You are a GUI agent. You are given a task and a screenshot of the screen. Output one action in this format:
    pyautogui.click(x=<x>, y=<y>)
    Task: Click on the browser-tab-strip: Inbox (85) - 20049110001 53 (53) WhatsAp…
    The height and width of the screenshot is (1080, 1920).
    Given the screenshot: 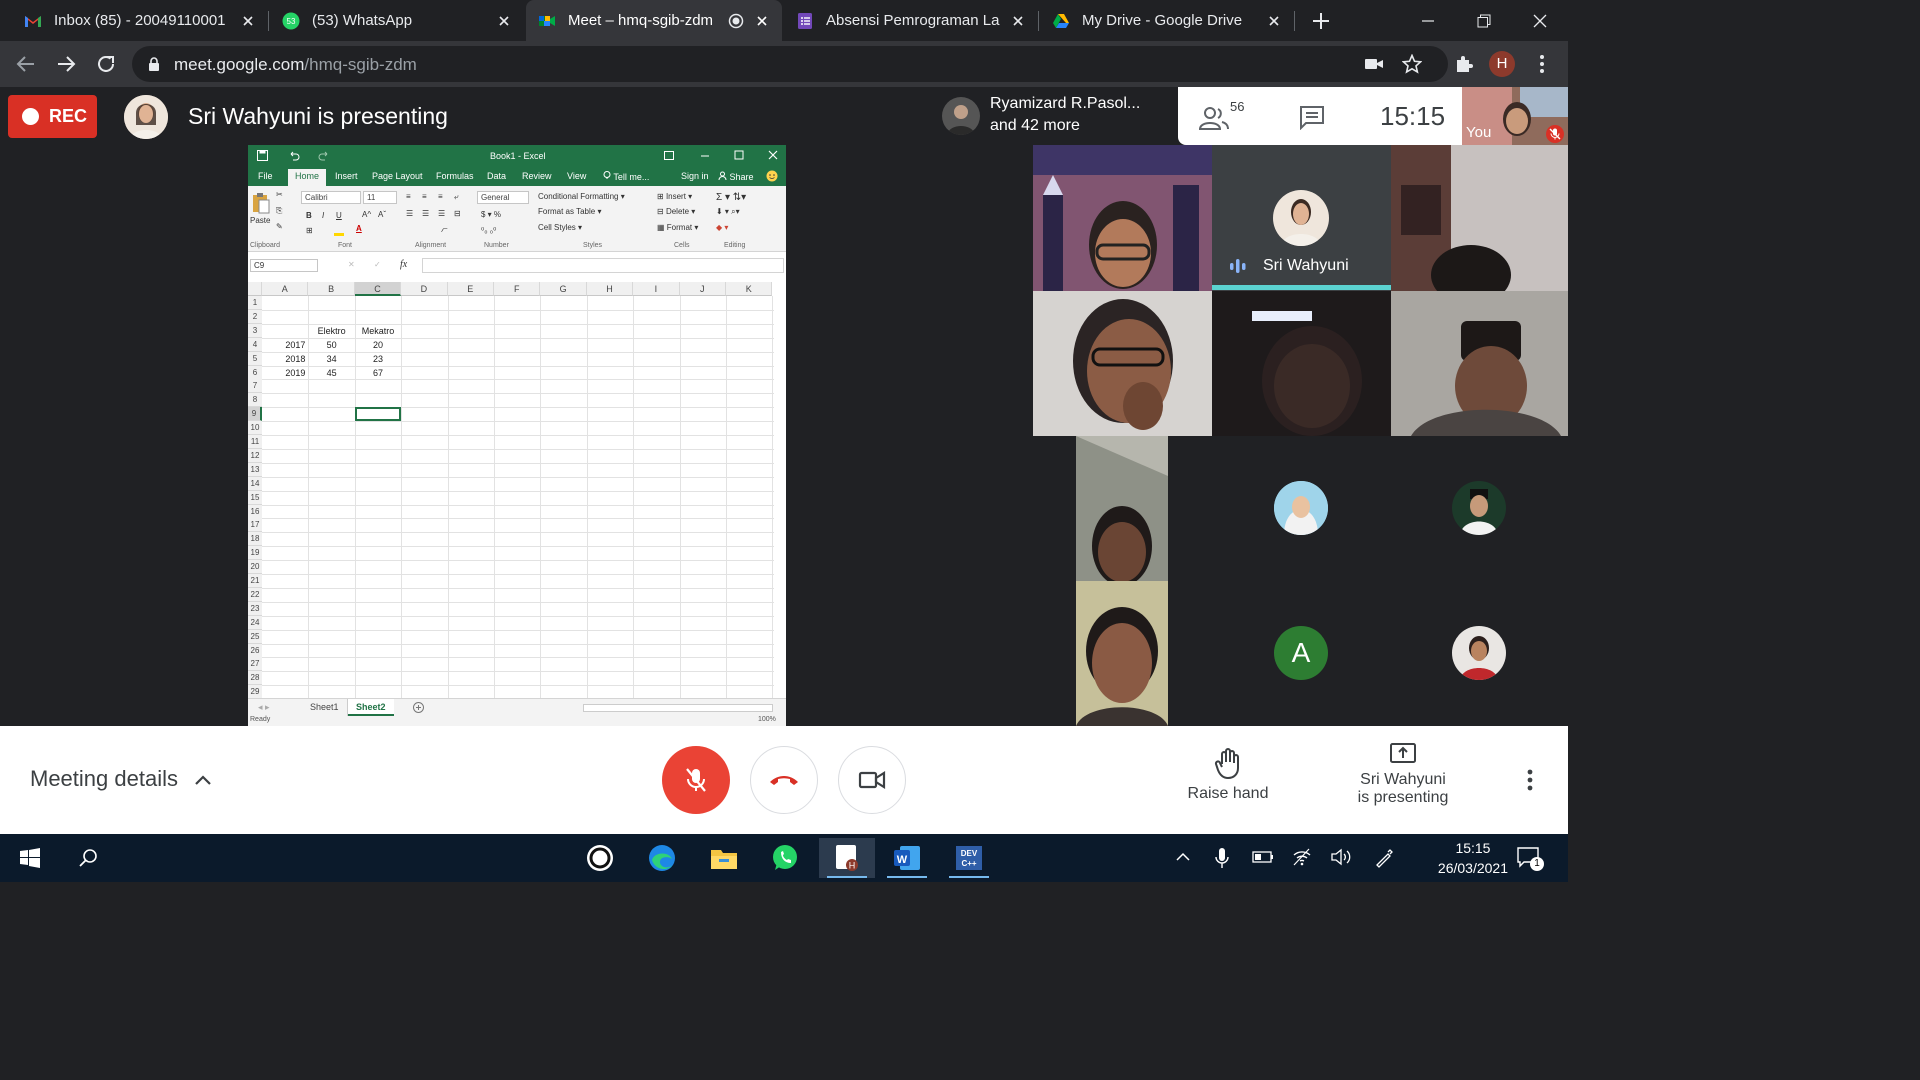 What is the action you would take?
    pyautogui.click(x=784, y=20)
    